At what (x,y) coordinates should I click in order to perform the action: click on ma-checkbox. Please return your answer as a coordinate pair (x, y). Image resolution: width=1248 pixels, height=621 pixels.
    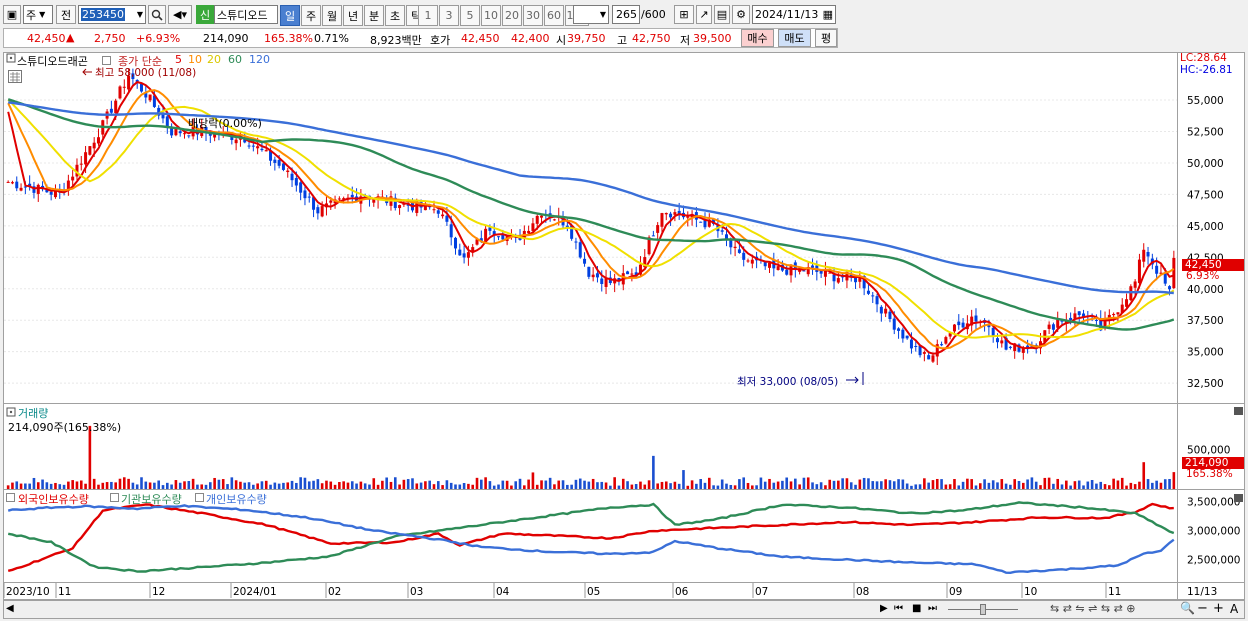
    Looking at the image, I should click on (106, 60).